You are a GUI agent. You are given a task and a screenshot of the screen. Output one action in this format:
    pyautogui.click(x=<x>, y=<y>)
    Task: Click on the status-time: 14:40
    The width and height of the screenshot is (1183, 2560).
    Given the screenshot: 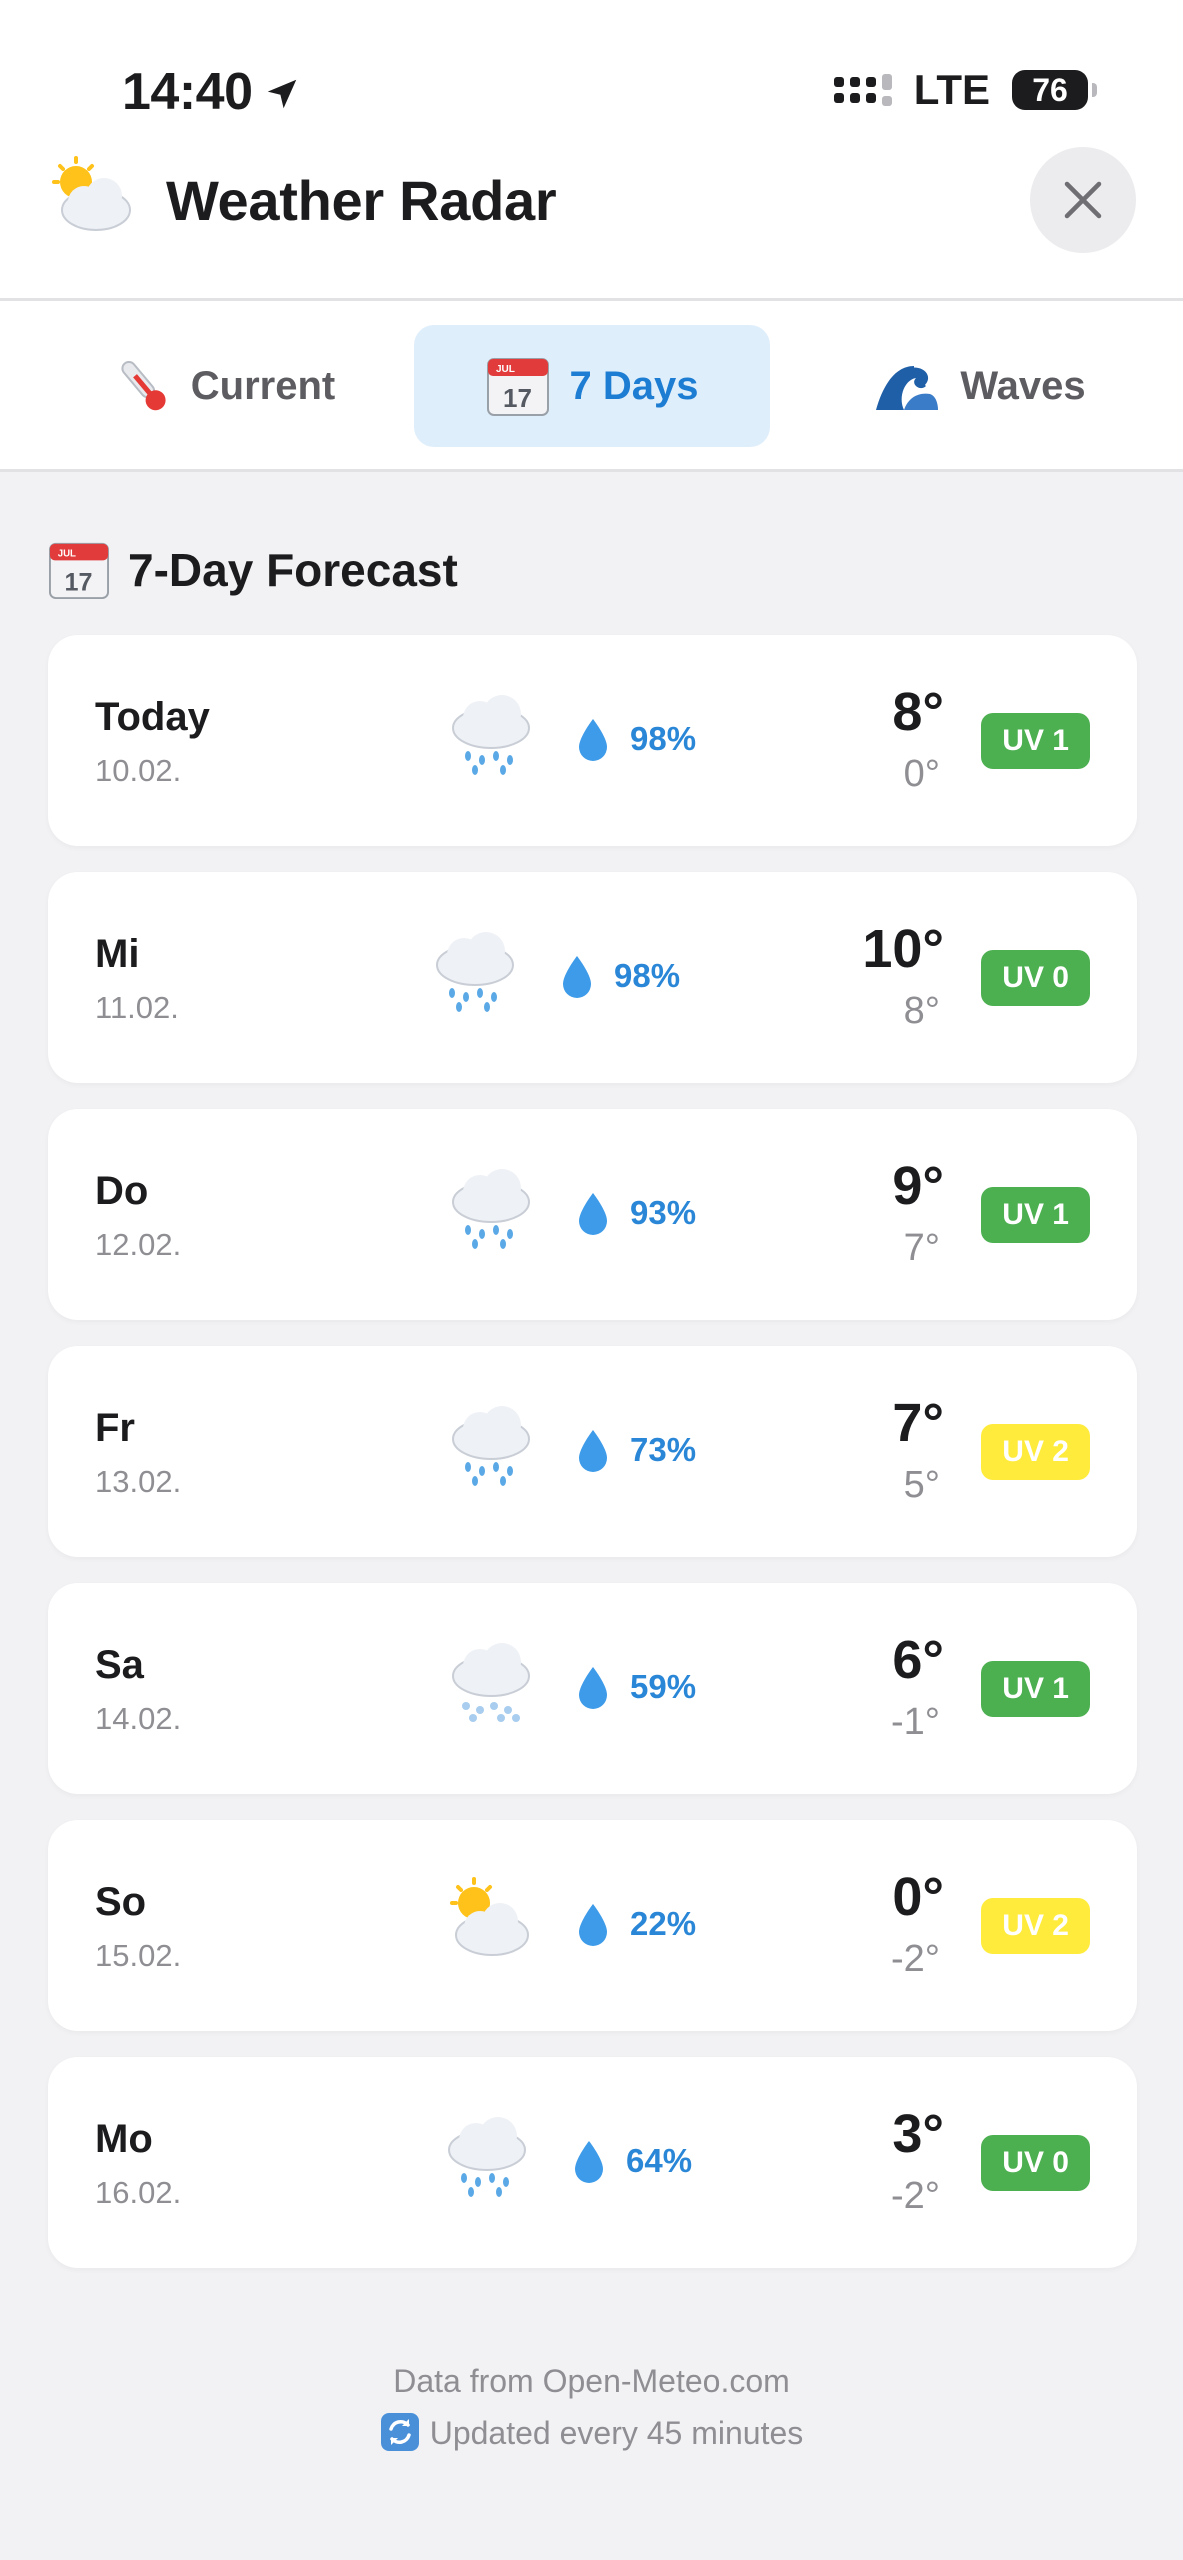 What is the action you would take?
    pyautogui.click(x=211, y=94)
    